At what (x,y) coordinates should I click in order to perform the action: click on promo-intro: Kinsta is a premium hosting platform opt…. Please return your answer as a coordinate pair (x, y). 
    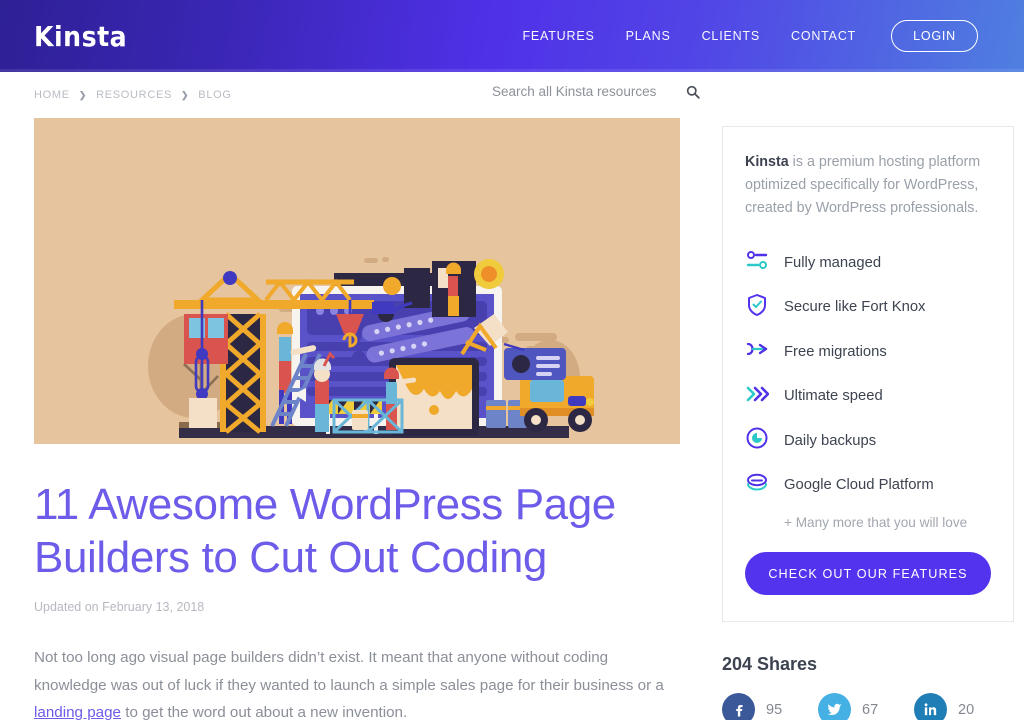
    Looking at the image, I should click on (868, 185).